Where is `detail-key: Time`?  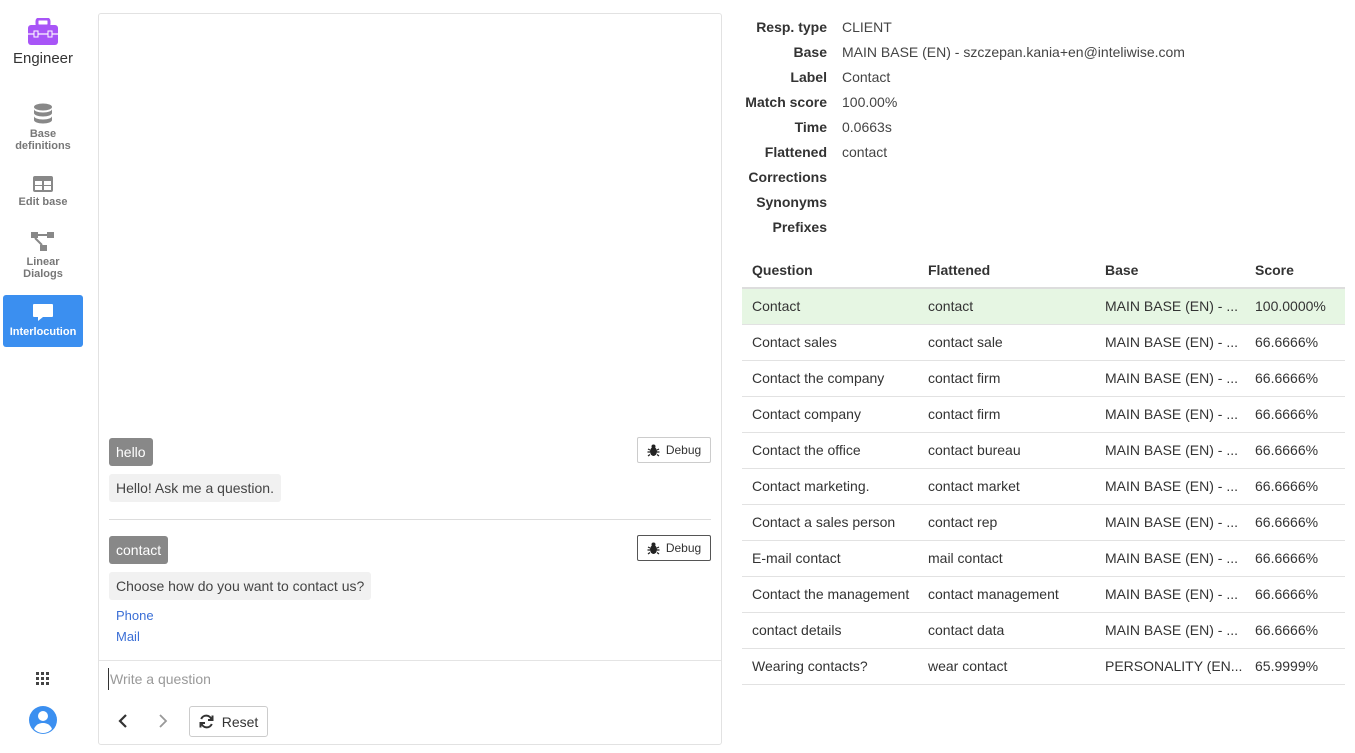
detail-key: Time is located at coordinates (810, 126).